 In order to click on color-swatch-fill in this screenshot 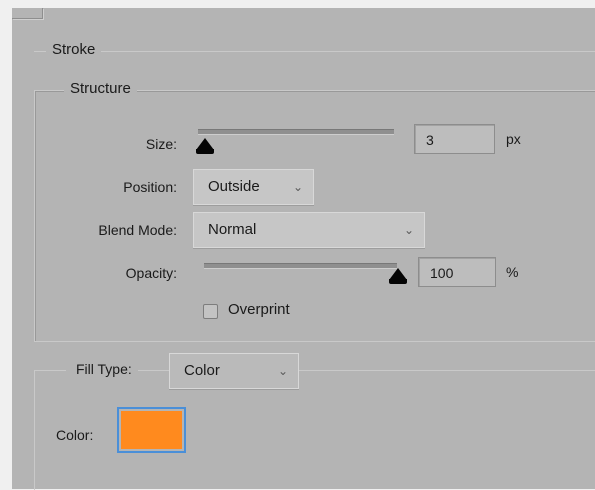, I will do `click(151, 430)`.